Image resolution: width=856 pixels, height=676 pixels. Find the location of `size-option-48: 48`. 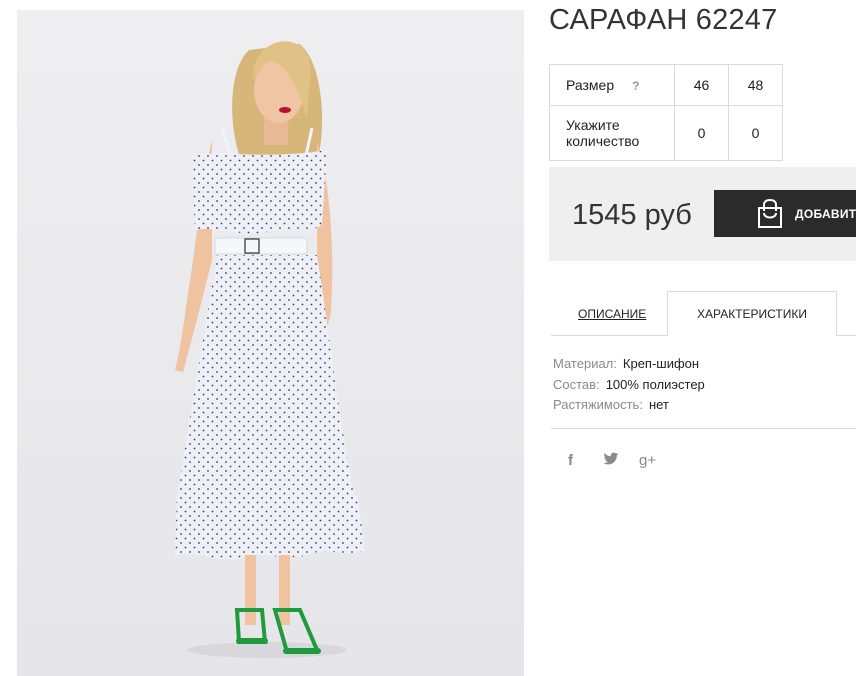

size-option-48: 48 is located at coordinates (755, 85).